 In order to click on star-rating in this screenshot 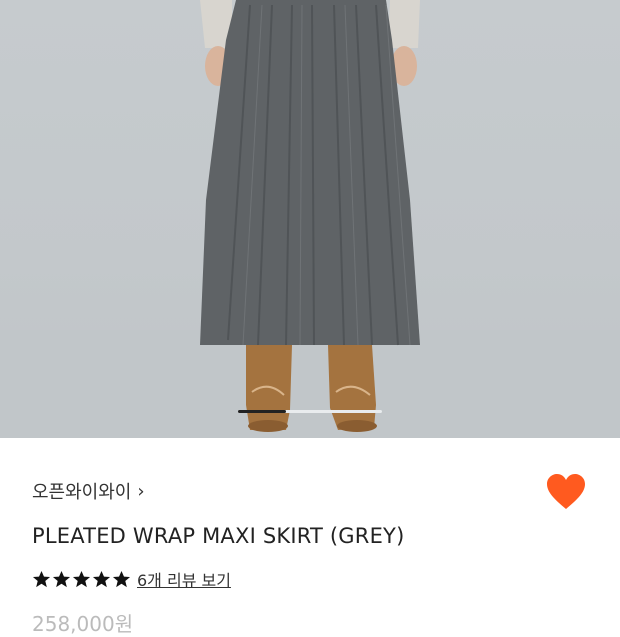, I will do `click(81, 579)`.